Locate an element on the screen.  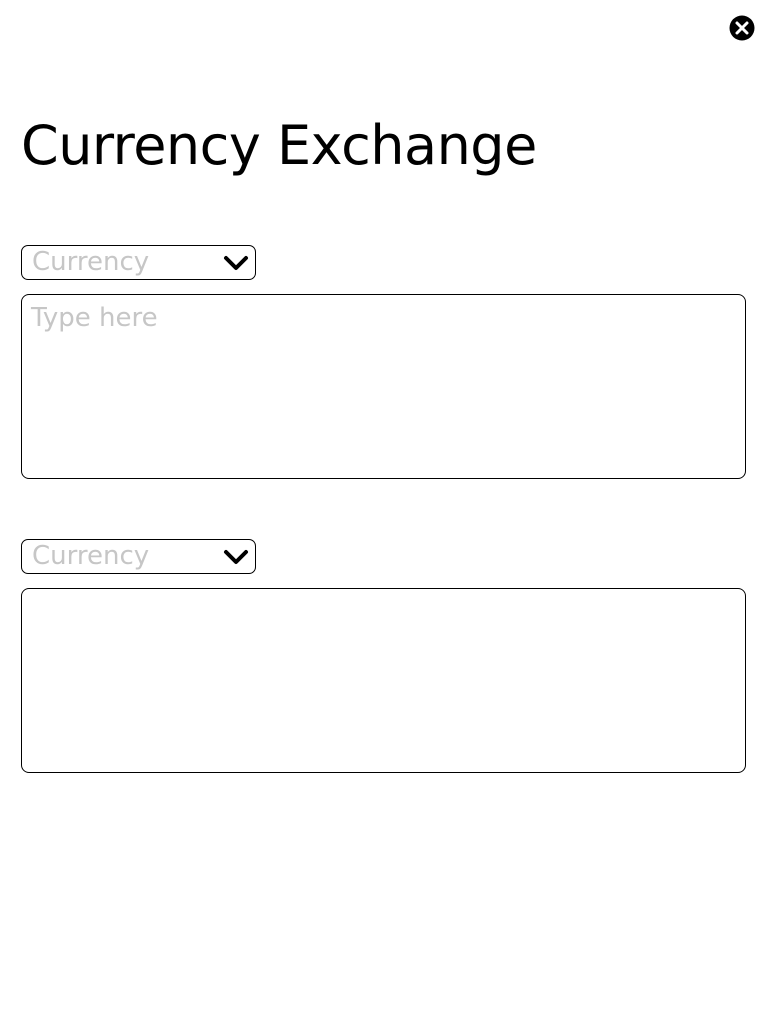
to-currency-select: Currency is located at coordinates (138, 556).